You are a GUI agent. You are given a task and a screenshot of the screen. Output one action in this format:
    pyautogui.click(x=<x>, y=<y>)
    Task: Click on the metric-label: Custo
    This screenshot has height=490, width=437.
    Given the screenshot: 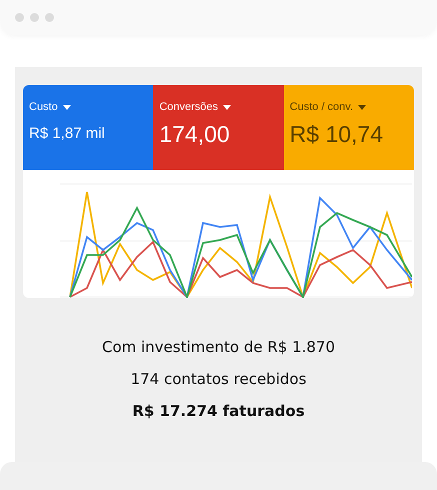 What is the action you would take?
    pyautogui.click(x=50, y=107)
    